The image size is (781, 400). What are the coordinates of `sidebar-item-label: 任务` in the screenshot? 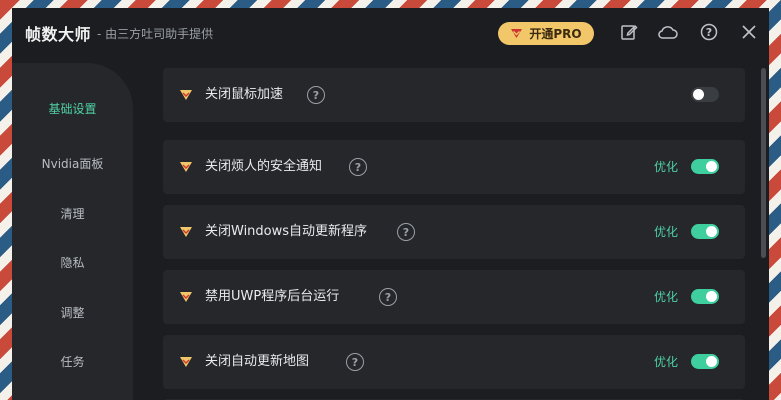 It's located at (72, 362).